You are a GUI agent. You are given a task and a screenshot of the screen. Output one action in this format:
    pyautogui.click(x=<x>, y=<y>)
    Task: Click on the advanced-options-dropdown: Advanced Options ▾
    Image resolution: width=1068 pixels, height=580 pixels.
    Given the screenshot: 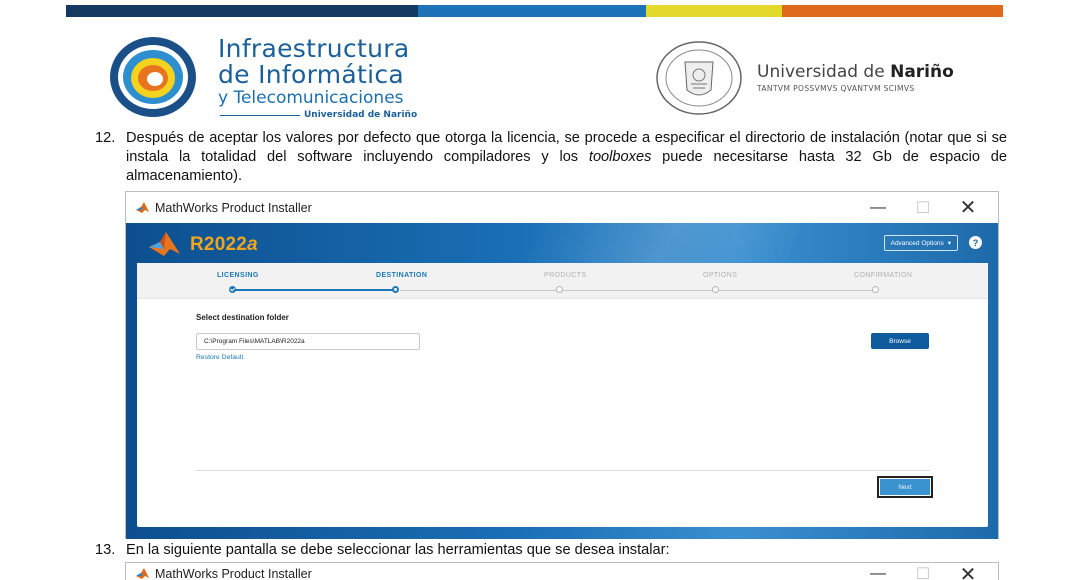 What is the action you would take?
    pyautogui.click(x=920, y=243)
    